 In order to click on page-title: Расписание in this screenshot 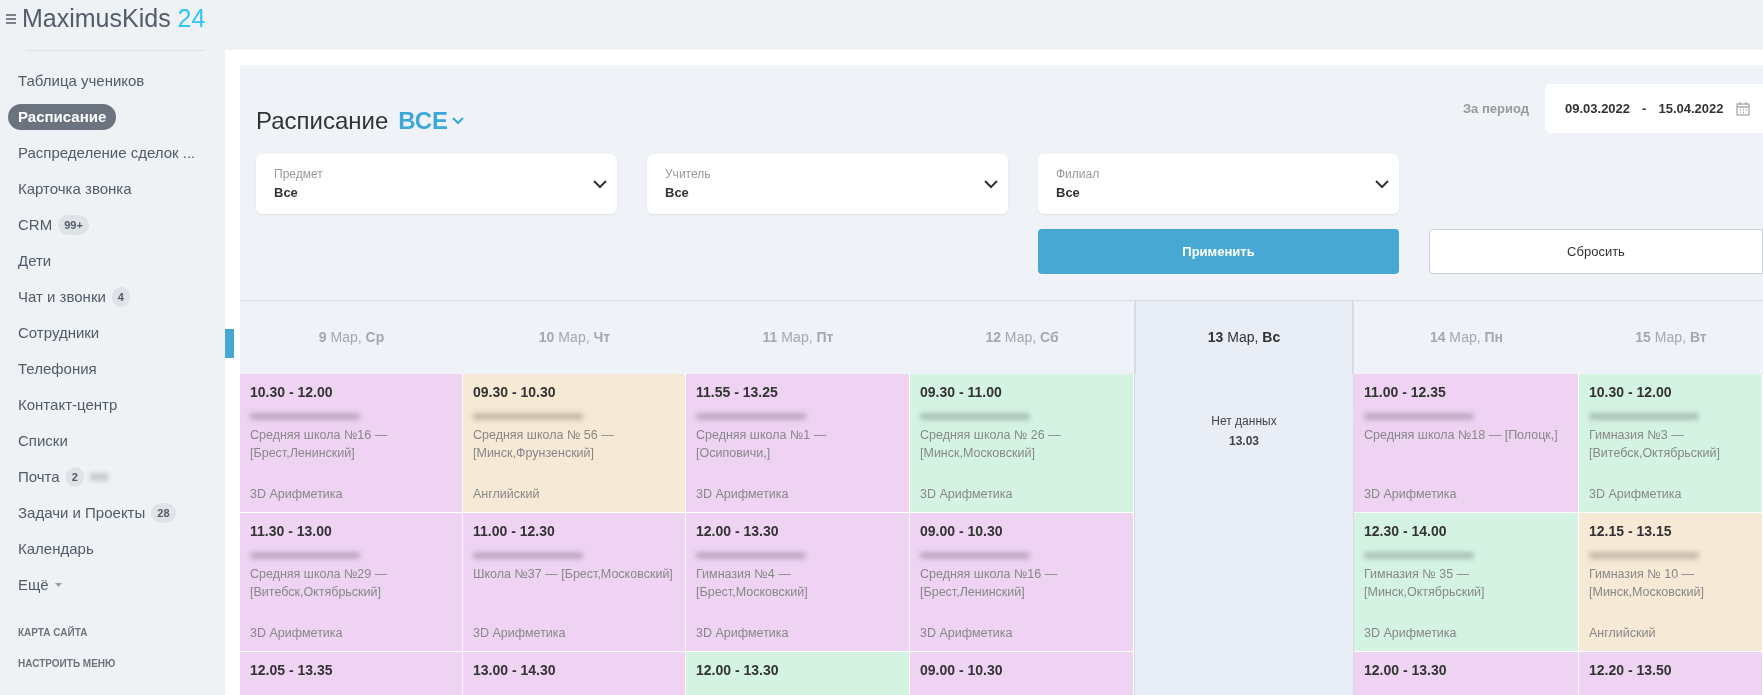, I will do `click(322, 120)`.